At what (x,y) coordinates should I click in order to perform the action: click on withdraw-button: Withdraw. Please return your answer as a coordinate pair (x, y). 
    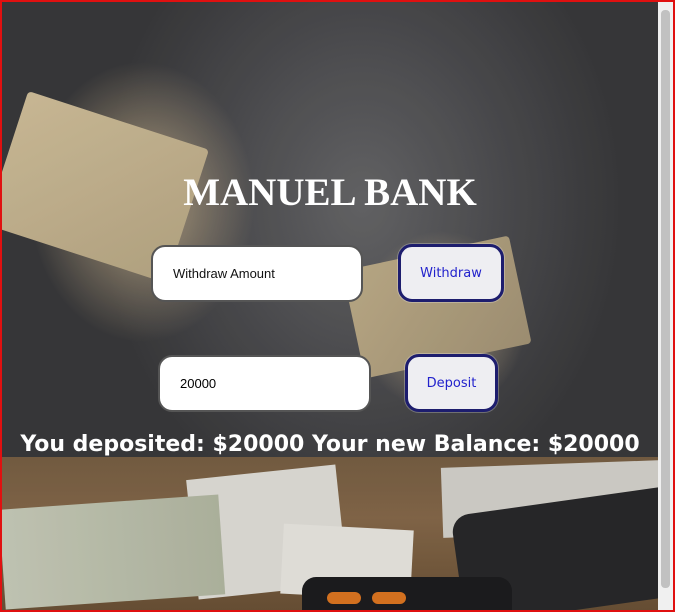
    Looking at the image, I should click on (451, 273).